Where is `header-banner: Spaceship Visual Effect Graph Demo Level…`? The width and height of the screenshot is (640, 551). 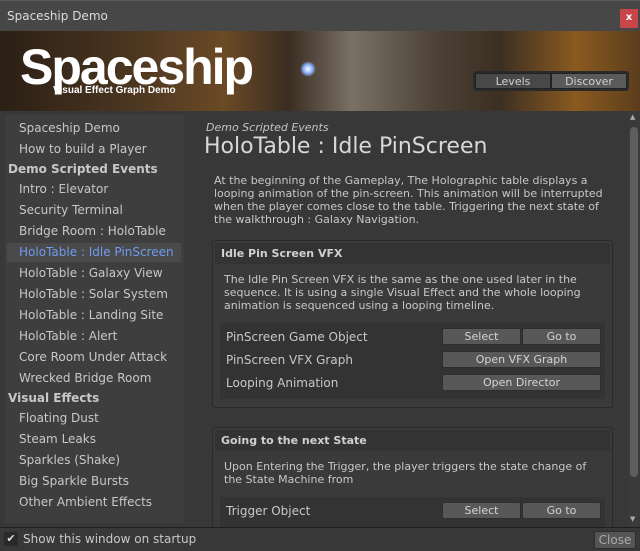 header-banner: Spaceship Visual Effect Graph Demo Level… is located at coordinates (320, 71).